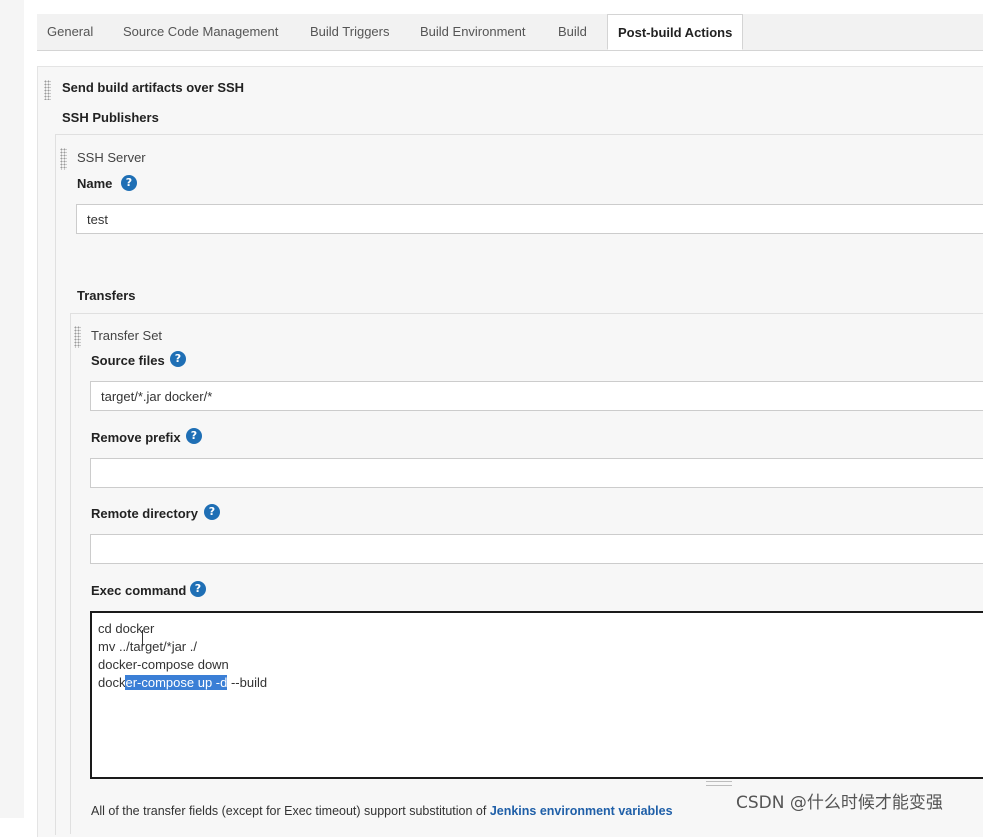 The width and height of the screenshot is (983, 837). What do you see at coordinates (112, 682) in the screenshot?
I see `exec-text: dock` at bounding box center [112, 682].